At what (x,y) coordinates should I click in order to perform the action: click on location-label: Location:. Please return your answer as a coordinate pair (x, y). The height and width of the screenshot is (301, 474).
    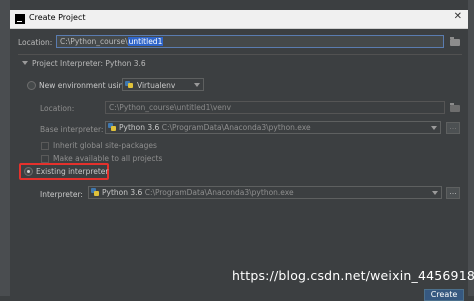
    Looking at the image, I should click on (35, 42).